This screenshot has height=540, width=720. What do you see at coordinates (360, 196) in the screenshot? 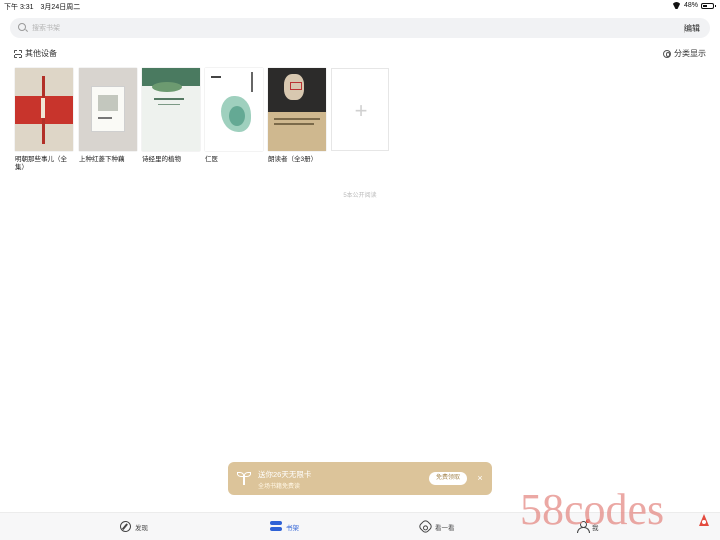
I see `shelf-count-text: 5本公开阅读` at bounding box center [360, 196].